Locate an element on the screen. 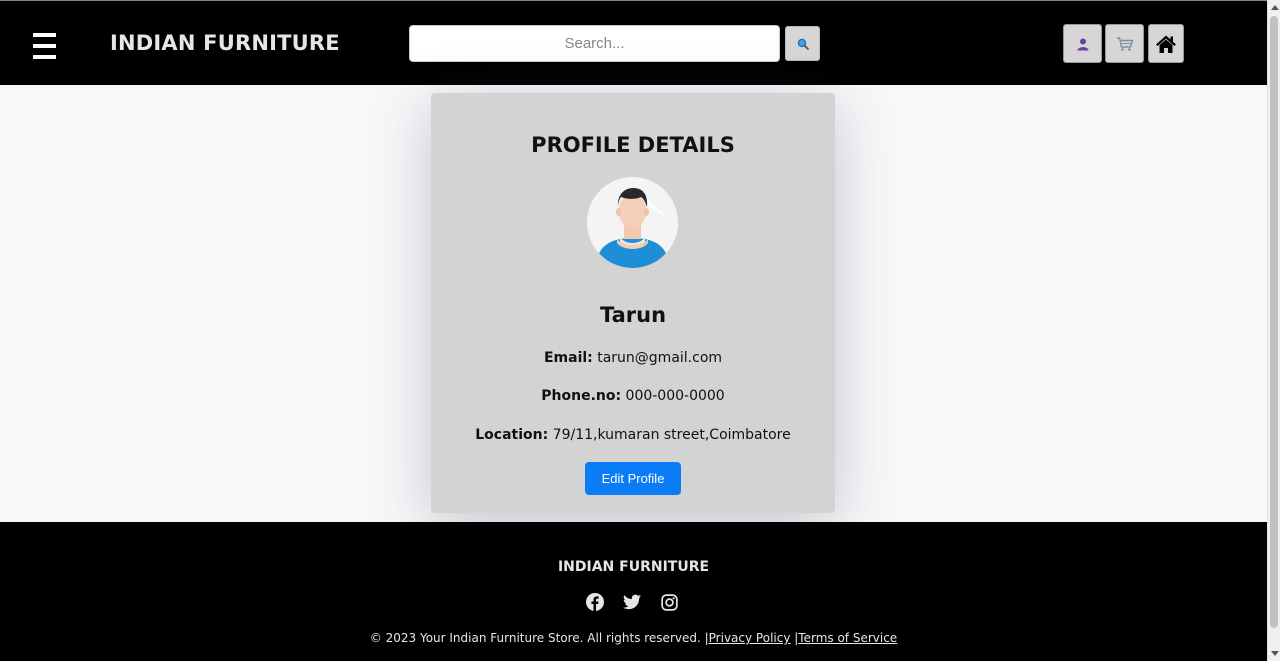  profile-name: Tarun is located at coordinates (633, 315).